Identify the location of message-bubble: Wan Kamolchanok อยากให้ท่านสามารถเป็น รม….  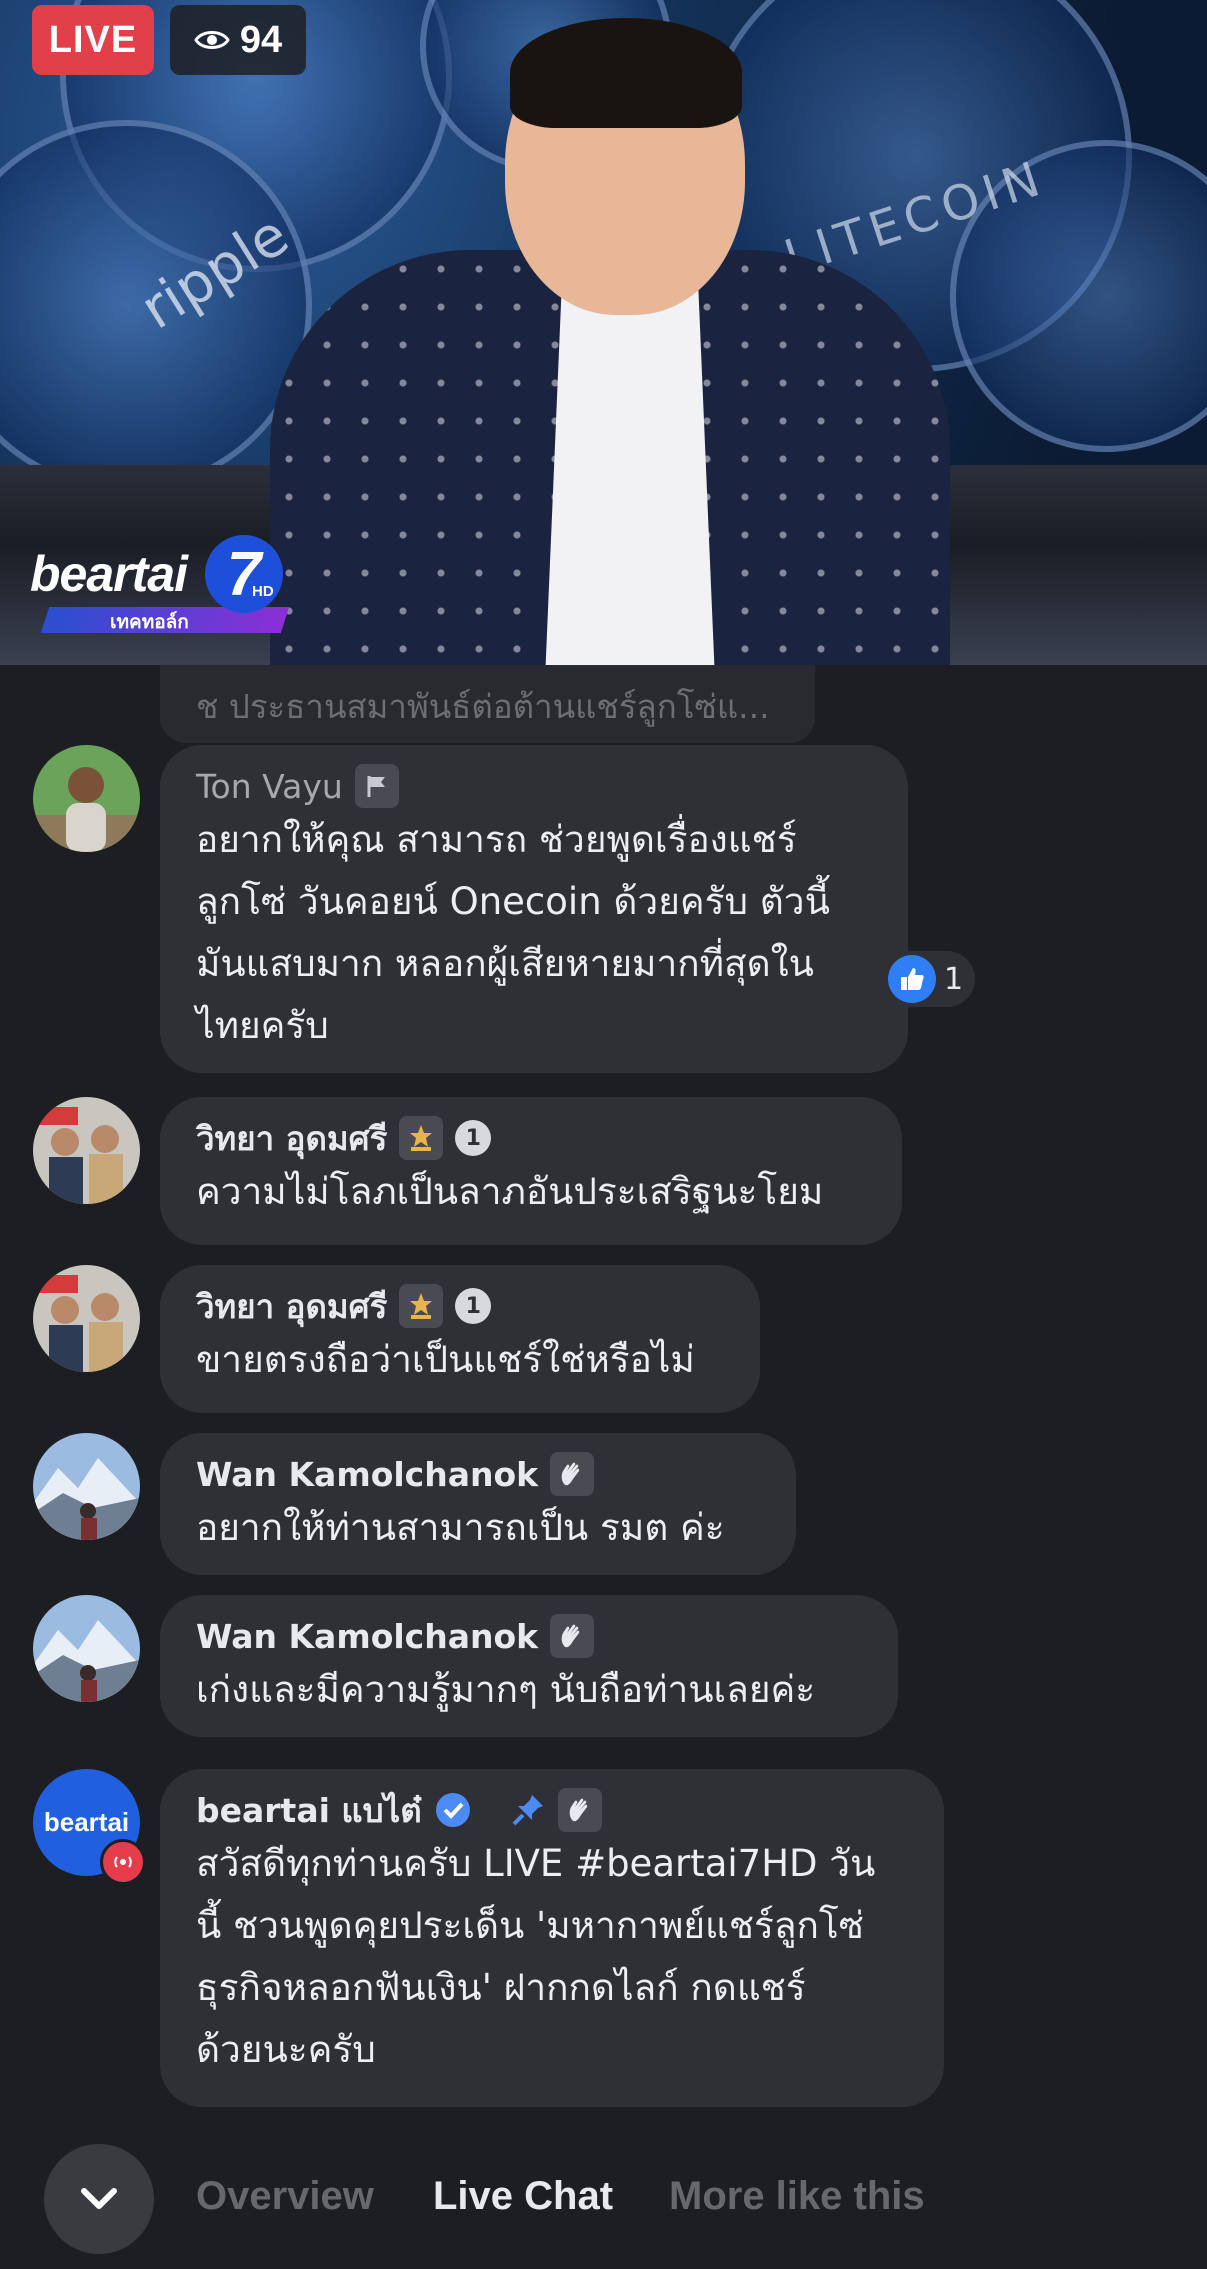
(478, 1504).